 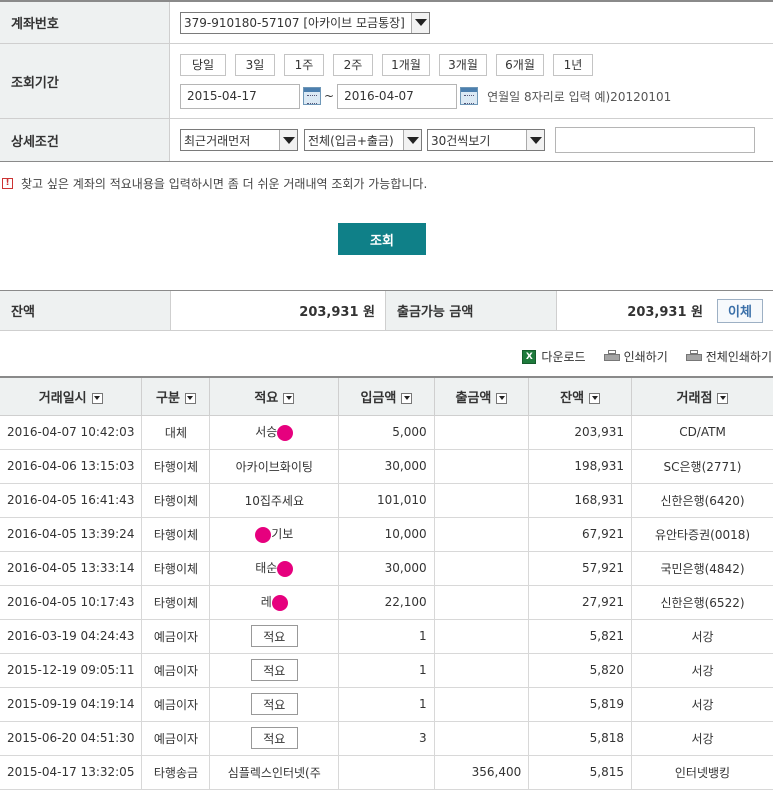 What do you see at coordinates (85, 140) in the screenshot?
I see `detail-label: 상세조건` at bounding box center [85, 140].